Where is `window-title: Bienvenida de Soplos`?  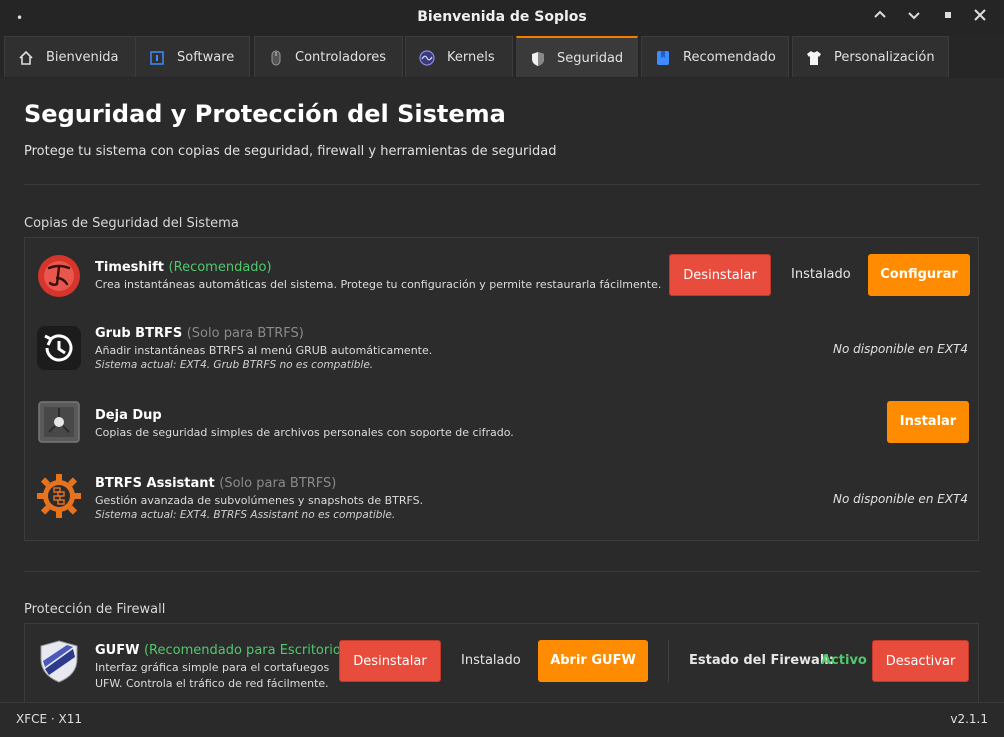
window-title: Bienvenida de Soplos is located at coordinates (502, 17).